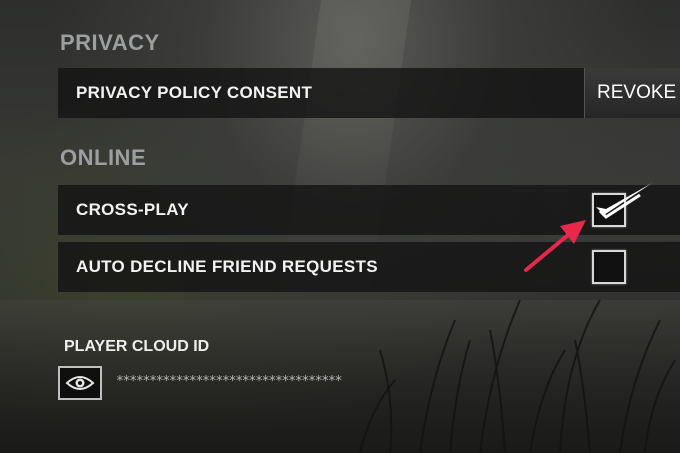  Describe the element at coordinates (103, 157) in the screenshot. I see `online-section-title: ONLINE` at that location.